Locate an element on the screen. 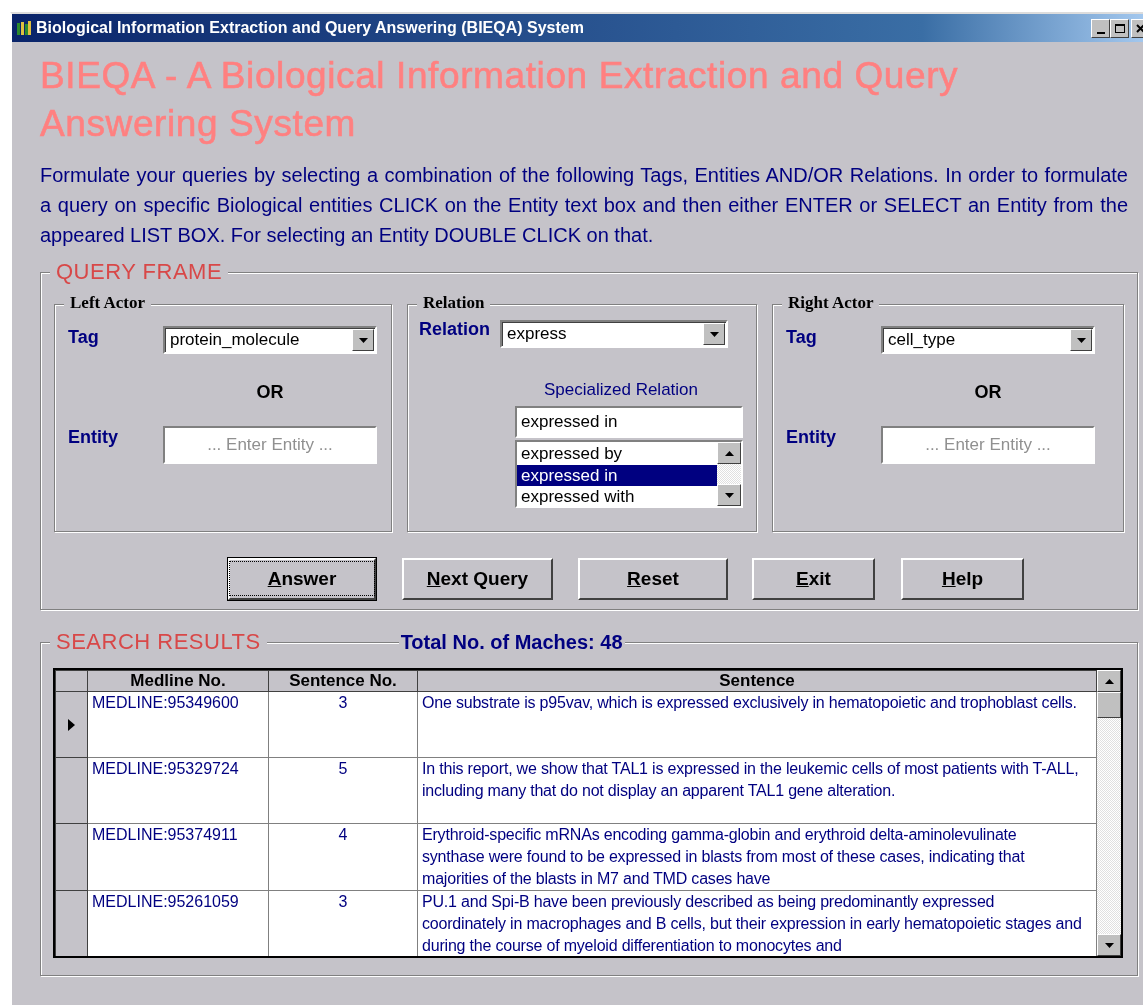 This screenshot has width=1143, height=1005. field-label: Relation is located at coordinates (454, 329).